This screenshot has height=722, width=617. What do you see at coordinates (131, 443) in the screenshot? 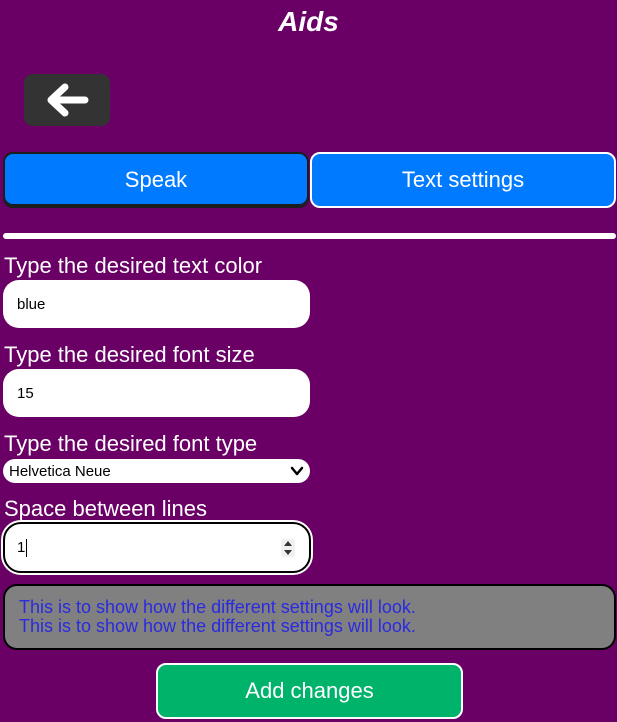
I see `font-type-label: Type the desired font type` at bounding box center [131, 443].